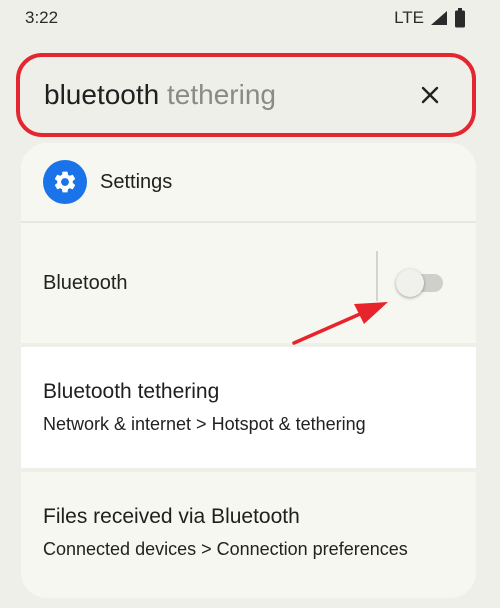  Describe the element at coordinates (377, 276) in the screenshot. I see `divider` at that location.